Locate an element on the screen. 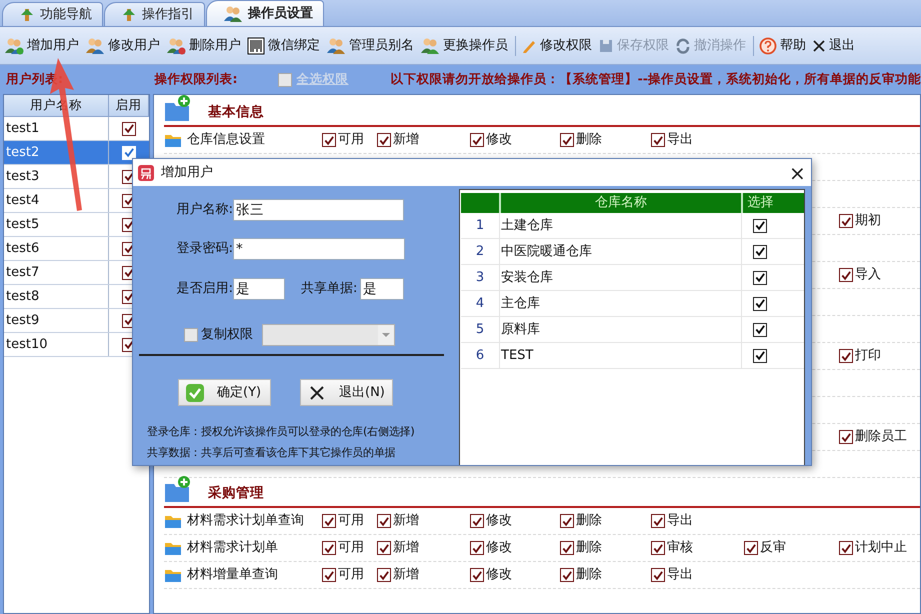 The image size is (921, 614). close-icon is located at coordinates (819, 45).